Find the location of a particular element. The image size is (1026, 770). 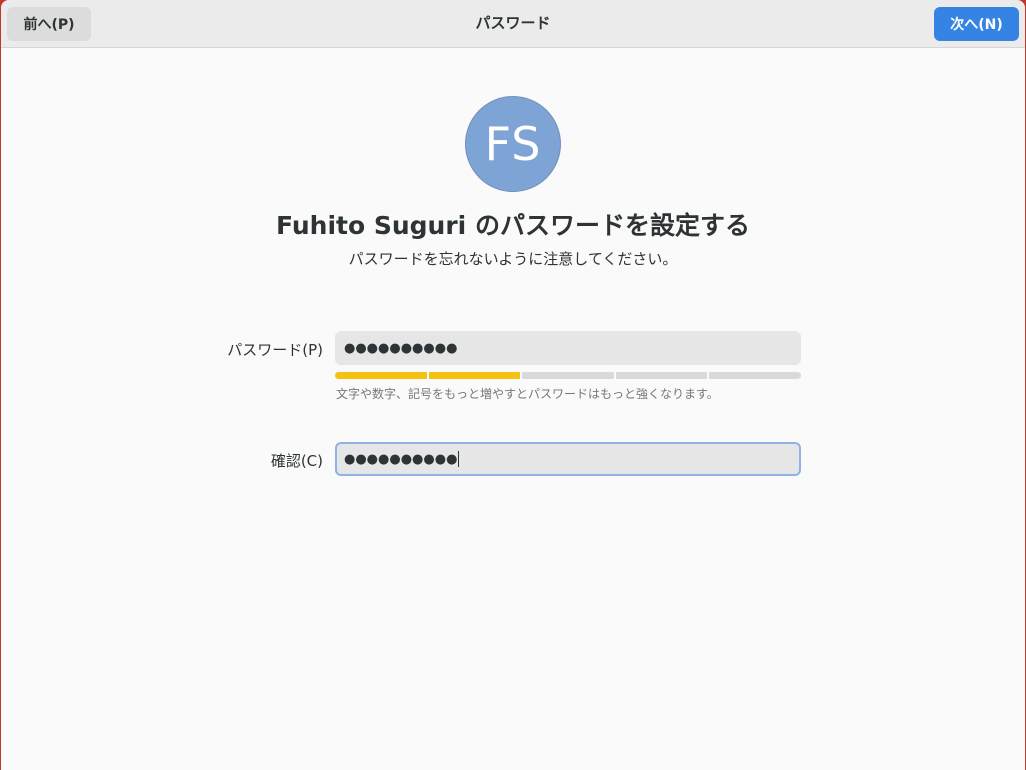

next-button: 次へ(N) is located at coordinates (976, 24).